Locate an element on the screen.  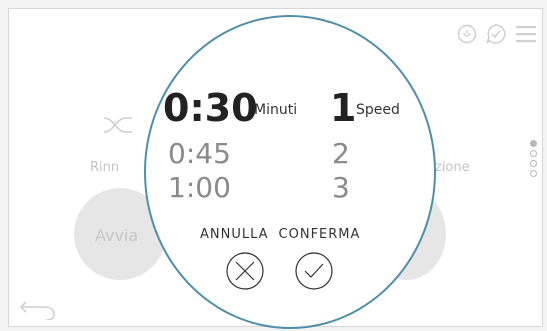
bg-label-right: zione is located at coordinates (452, 167).